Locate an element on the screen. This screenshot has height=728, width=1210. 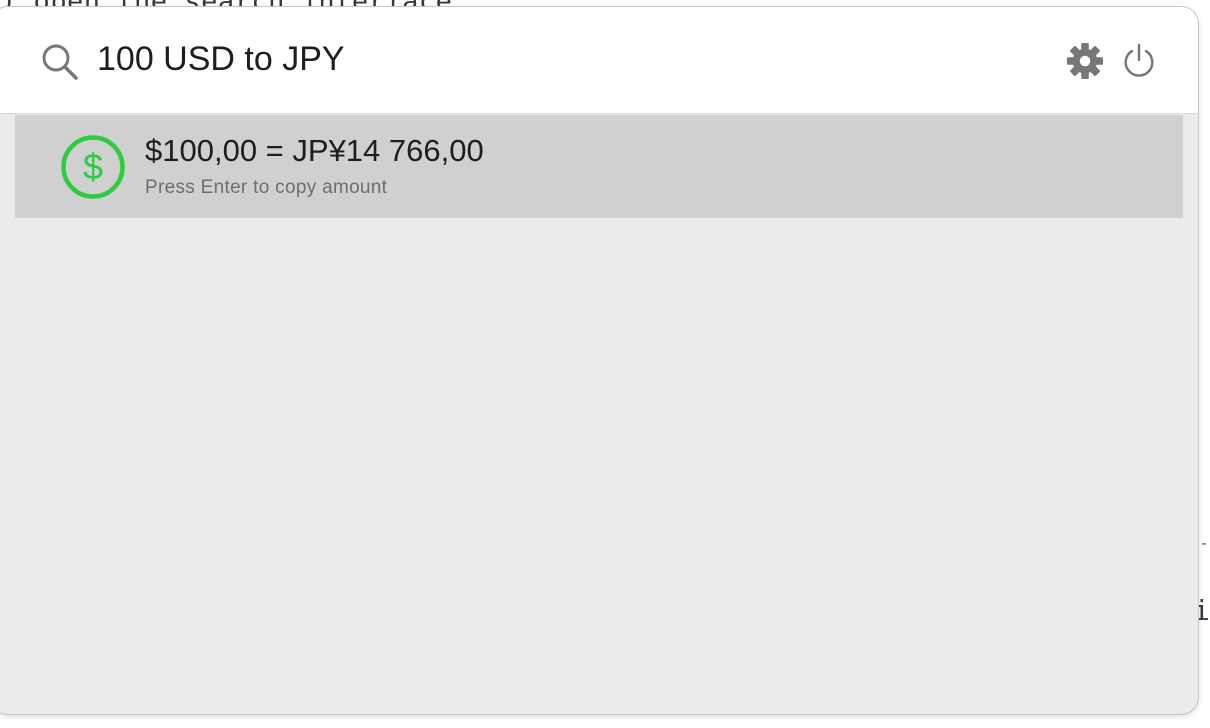
result-title: $100,00 = JP¥14 766,00 is located at coordinates (314, 150).